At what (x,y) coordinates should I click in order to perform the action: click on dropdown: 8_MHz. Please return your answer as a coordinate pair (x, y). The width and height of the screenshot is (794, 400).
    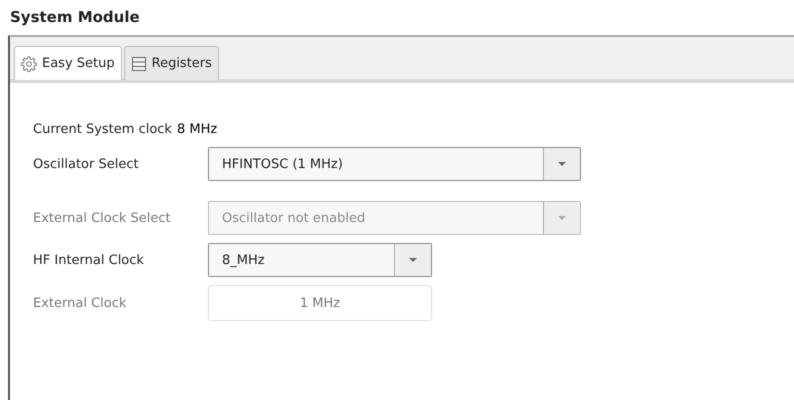
    Looking at the image, I should click on (320, 260).